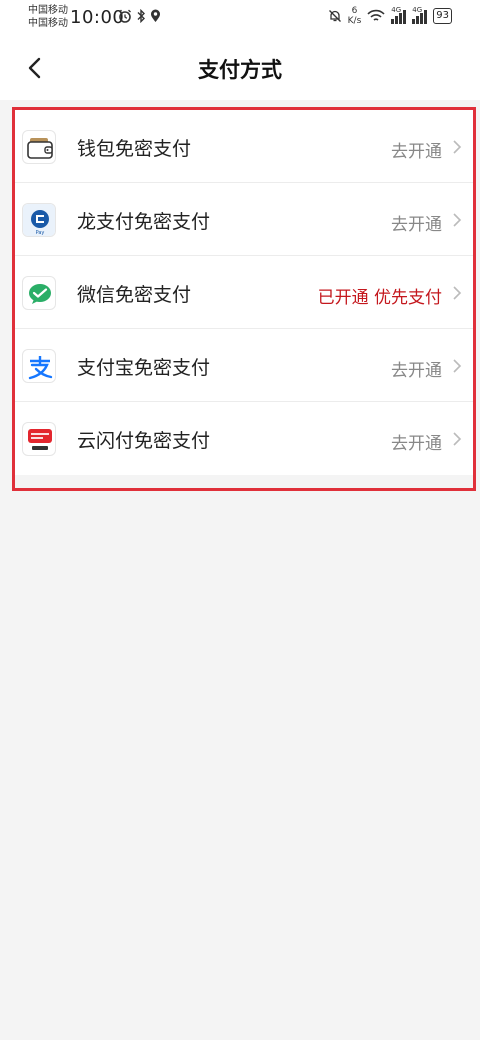  Describe the element at coordinates (48, 10) in the screenshot. I see `carrier-1: 中国移动` at that location.